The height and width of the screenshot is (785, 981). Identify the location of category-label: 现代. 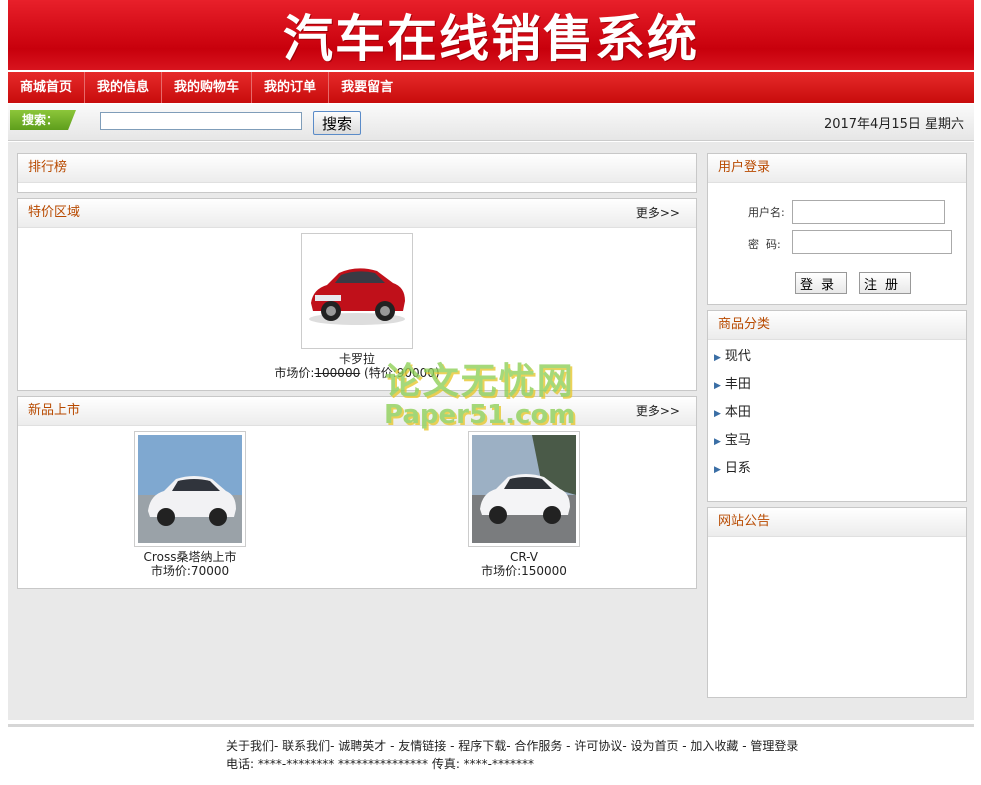
(738, 356).